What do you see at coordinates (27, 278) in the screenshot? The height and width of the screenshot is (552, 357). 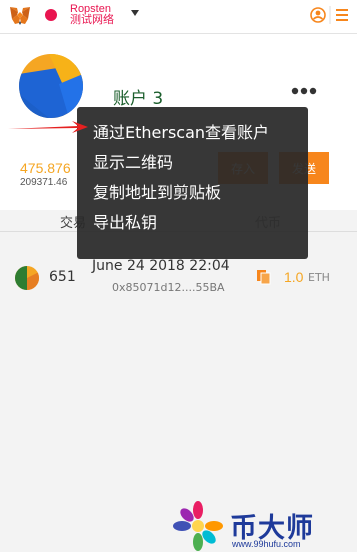 I see `transaction-identicon` at bounding box center [27, 278].